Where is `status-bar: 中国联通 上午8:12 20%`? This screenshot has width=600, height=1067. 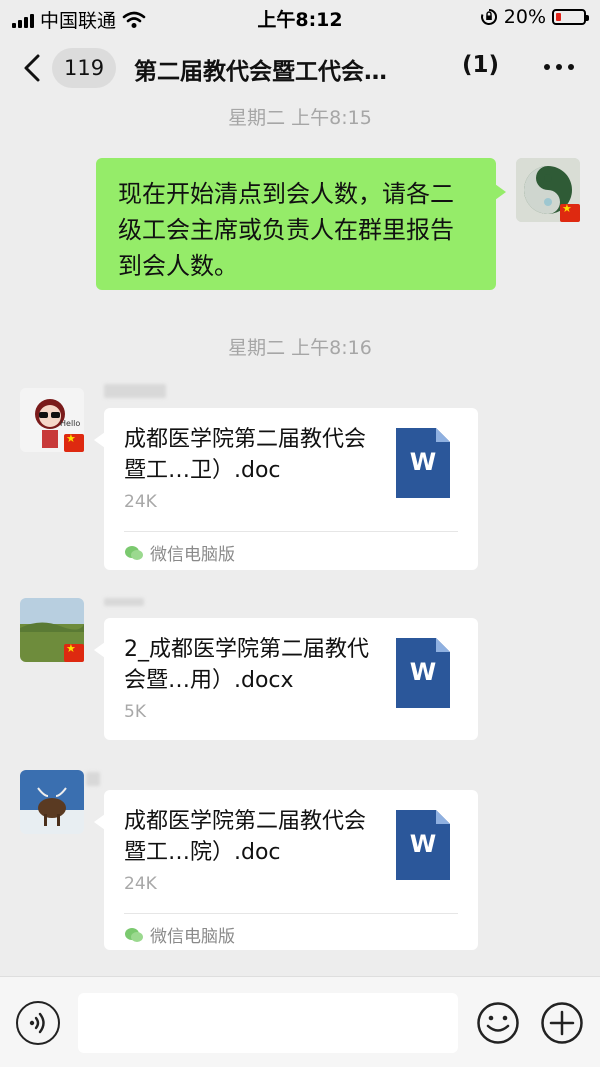
status-bar: 中国联通 上午8:12 20% is located at coordinates (300, 17).